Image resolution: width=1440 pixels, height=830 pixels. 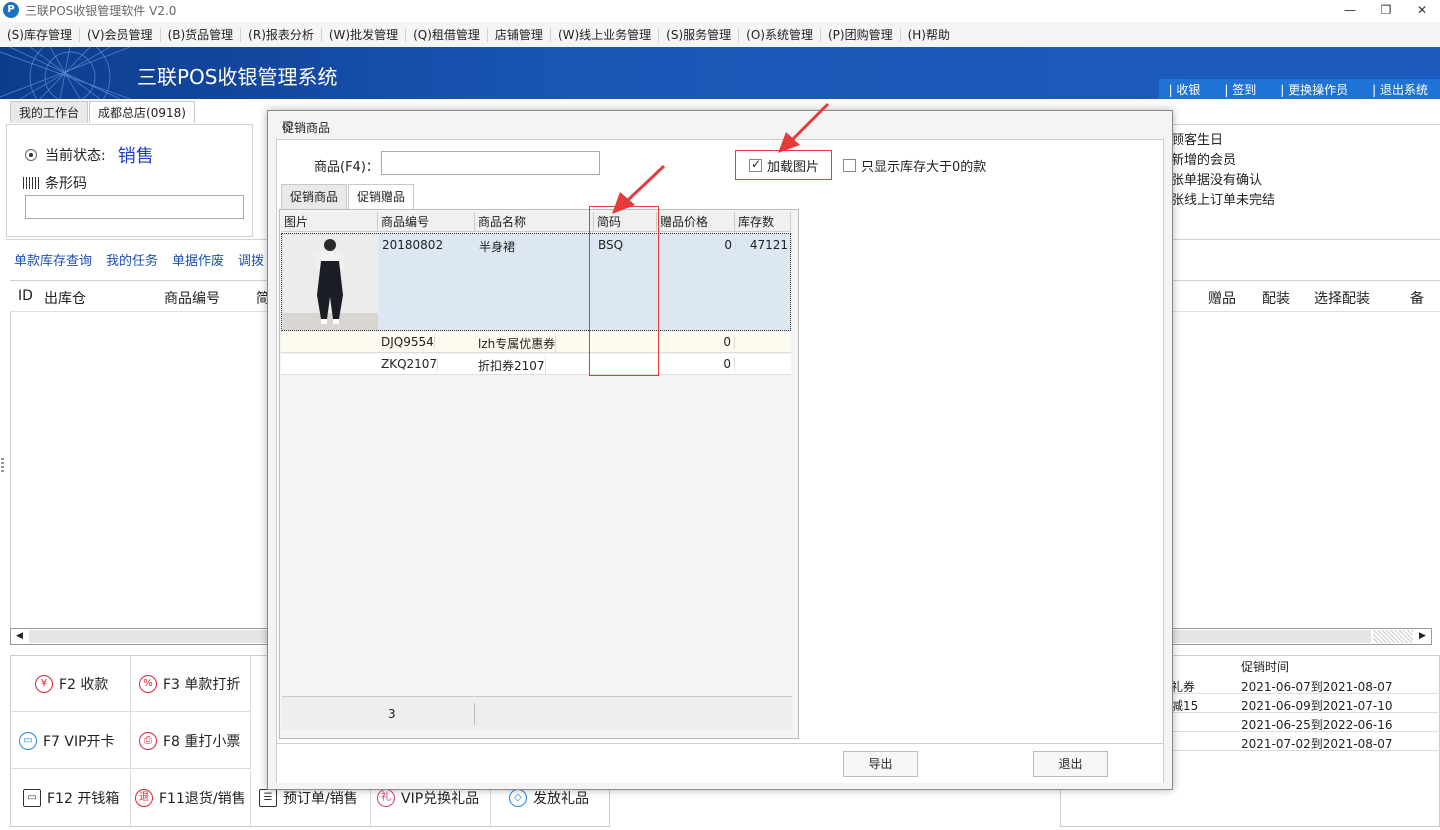 I want to click on dialog-tabs: 促销商品 促销赠品, so click(x=348, y=196).